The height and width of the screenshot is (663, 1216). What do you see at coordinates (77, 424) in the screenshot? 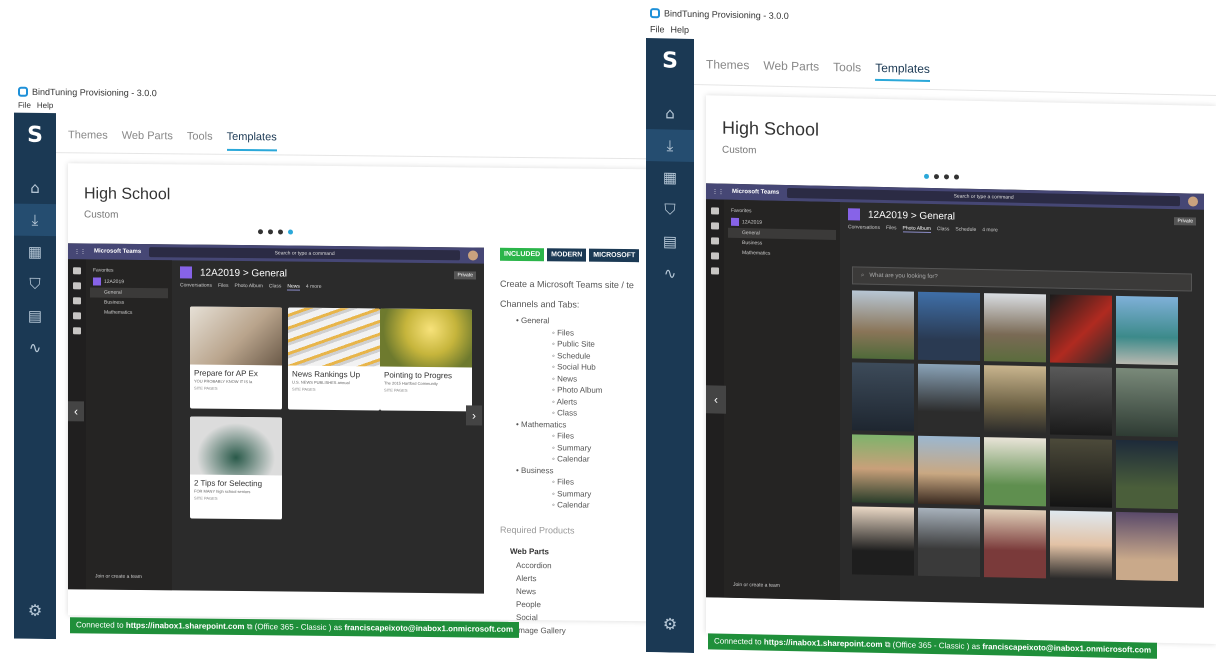
I see `teams-rail` at bounding box center [77, 424].